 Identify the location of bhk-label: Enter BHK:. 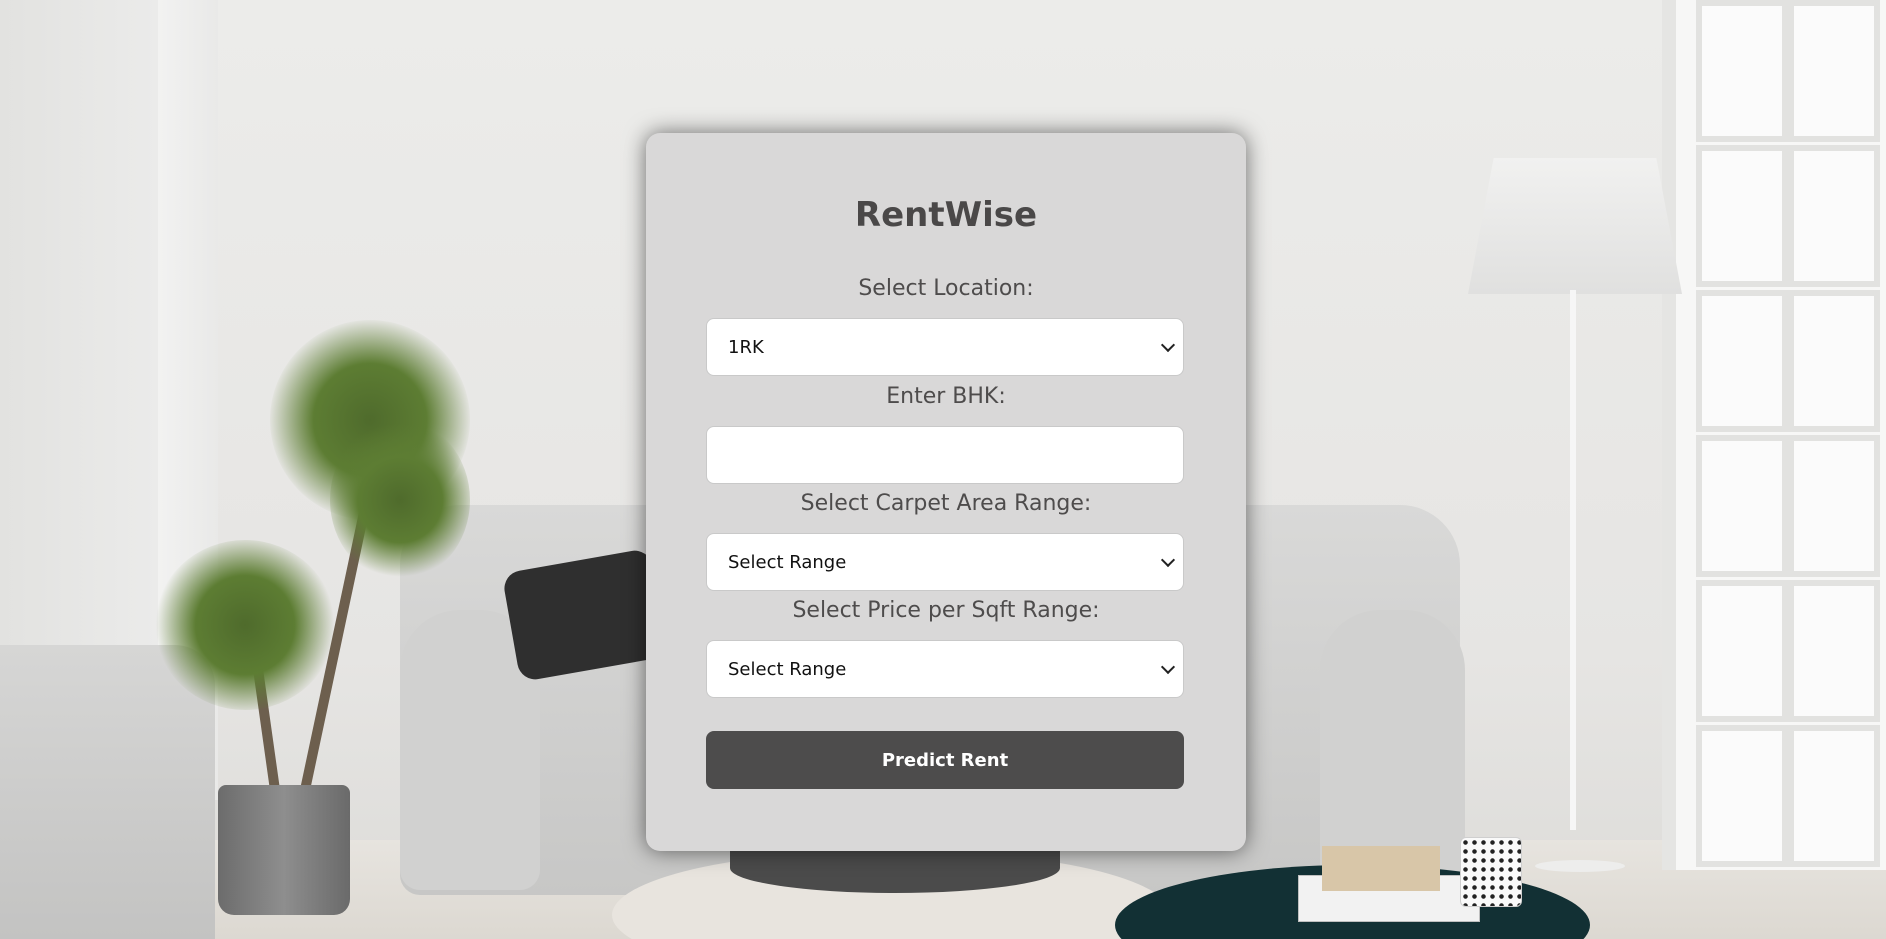
(946, 396).